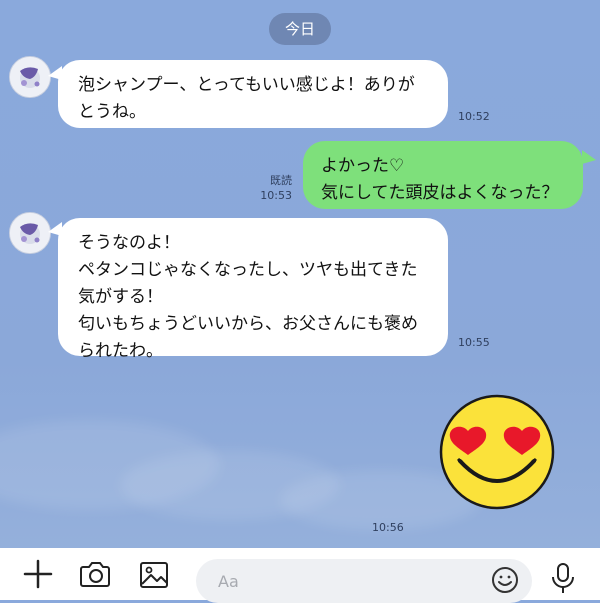  I want to click on date-divider: 今日, so click(300, 29).